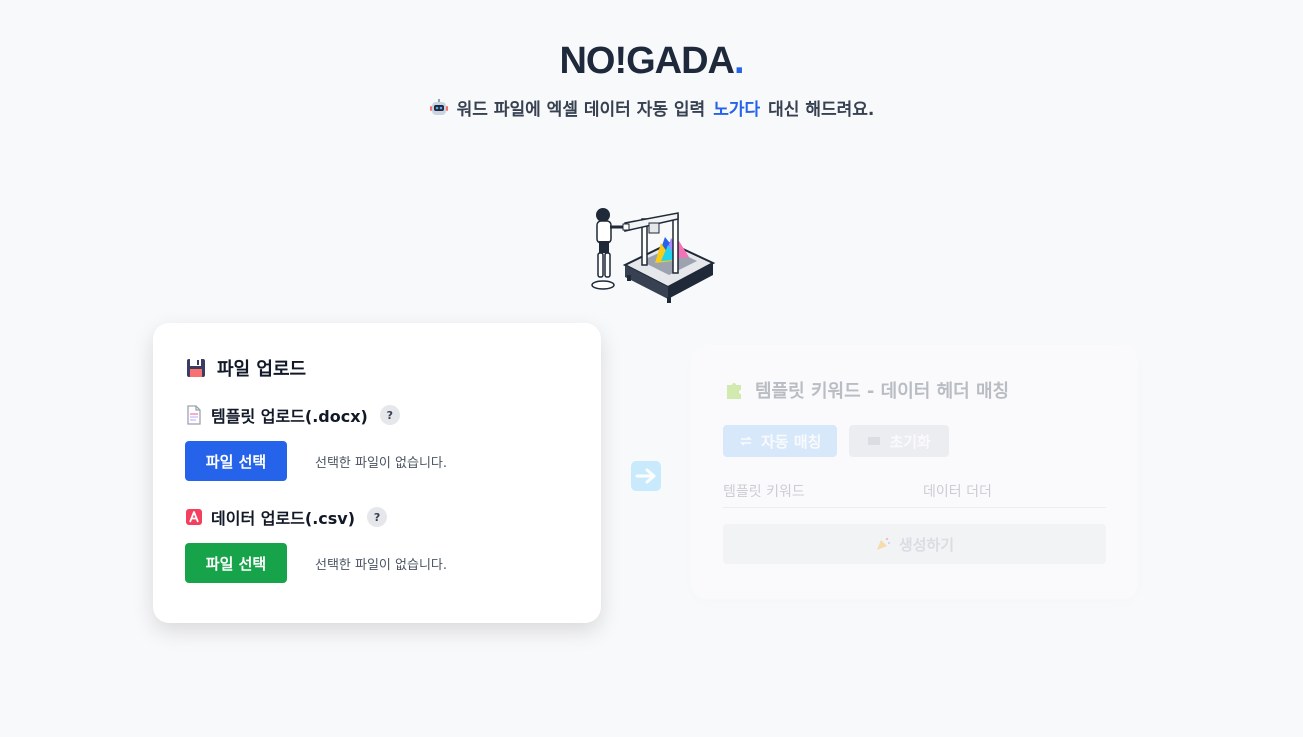 This screenshot has width=1303, height=737. I want to click on data-file-row: 파일 선택 선택한 파일이 없습니다., so click(377, 563).